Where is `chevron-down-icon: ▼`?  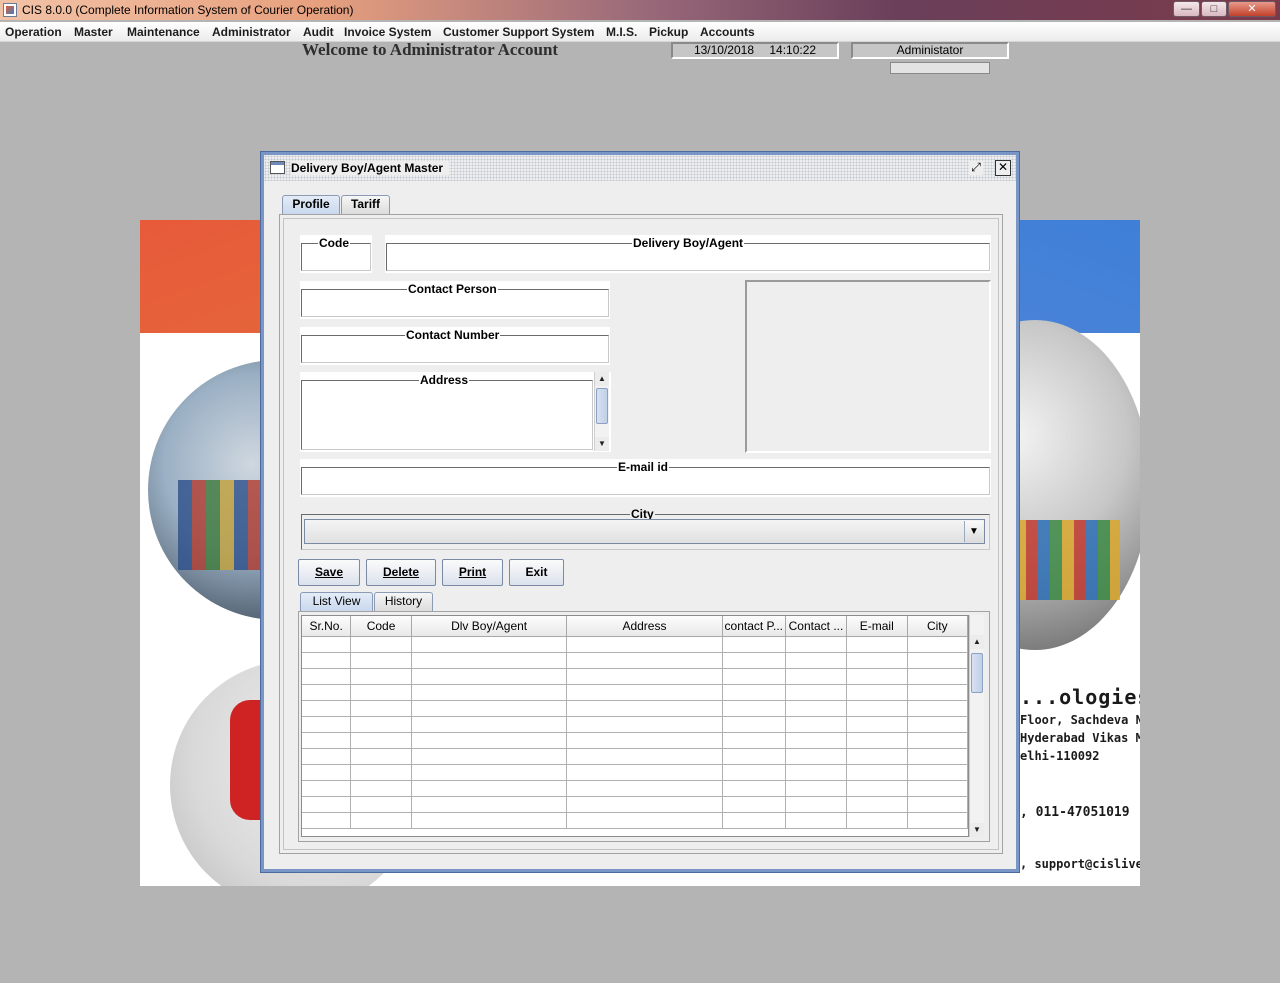
chevron-down-icon: ▼ is located at coordinates (973, 531).